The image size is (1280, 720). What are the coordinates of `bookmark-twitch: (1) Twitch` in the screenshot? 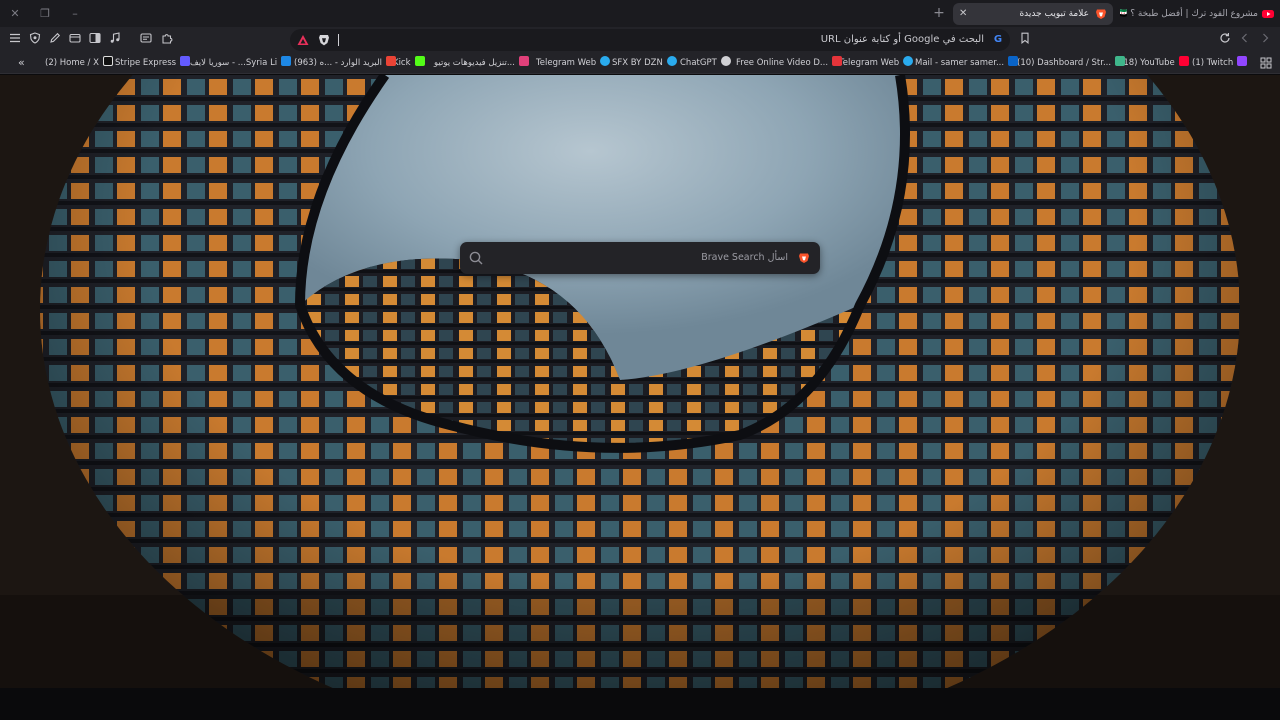 It's located at (1220, 63).